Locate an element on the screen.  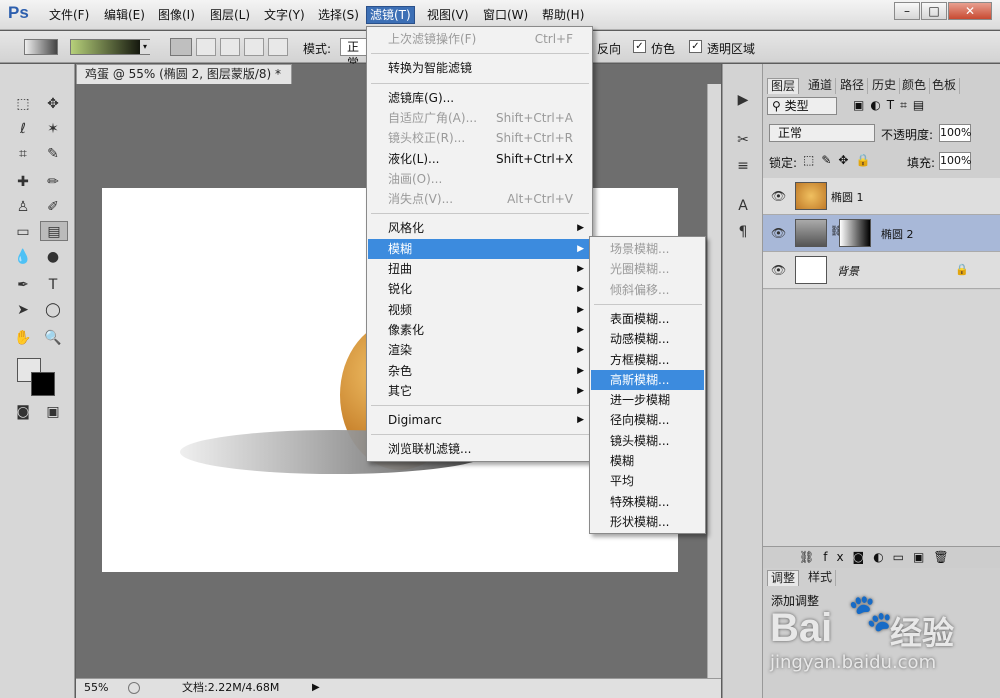
filter-menu-item: 风格化 ▶ is located at coordinates (479, 228).